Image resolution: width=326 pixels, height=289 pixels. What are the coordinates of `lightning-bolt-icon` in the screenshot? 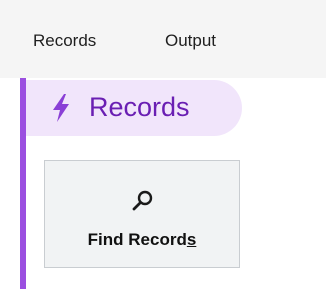 It's located at (61, 108).